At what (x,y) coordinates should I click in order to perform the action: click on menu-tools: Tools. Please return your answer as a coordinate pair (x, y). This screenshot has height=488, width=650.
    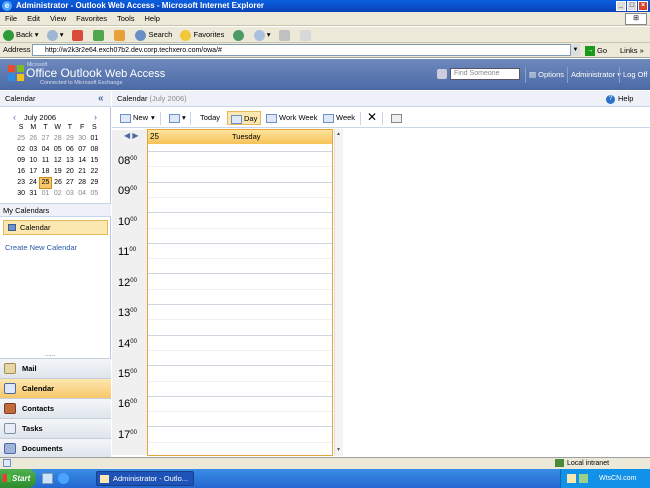
    Looking at the image, I should click on (126, 19).